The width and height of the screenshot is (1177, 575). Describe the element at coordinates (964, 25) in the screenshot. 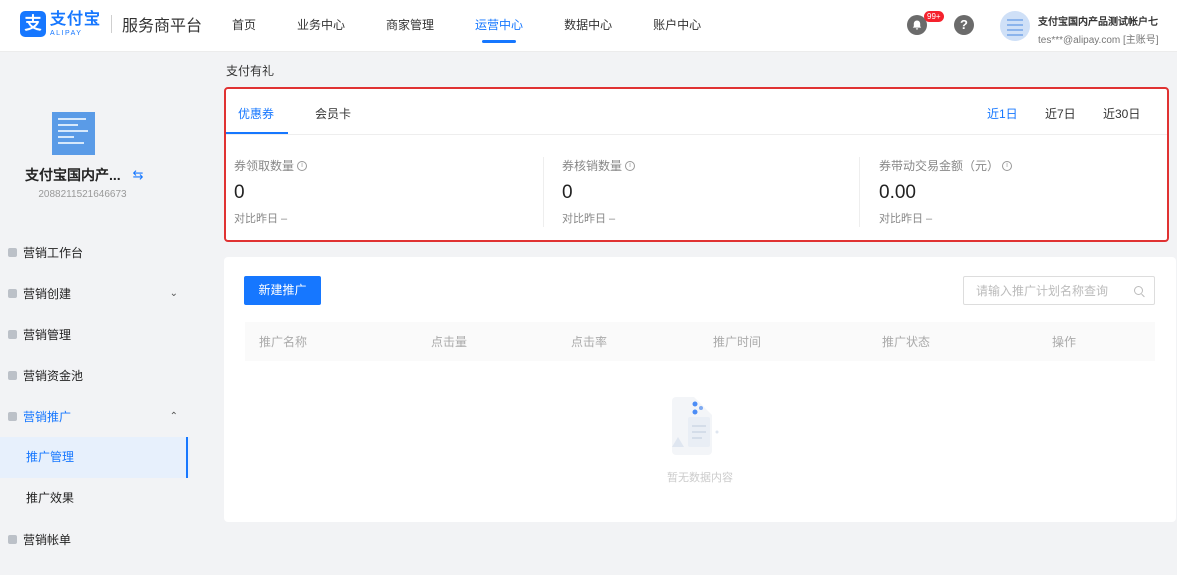

I see `help-icon: ?` at that location.